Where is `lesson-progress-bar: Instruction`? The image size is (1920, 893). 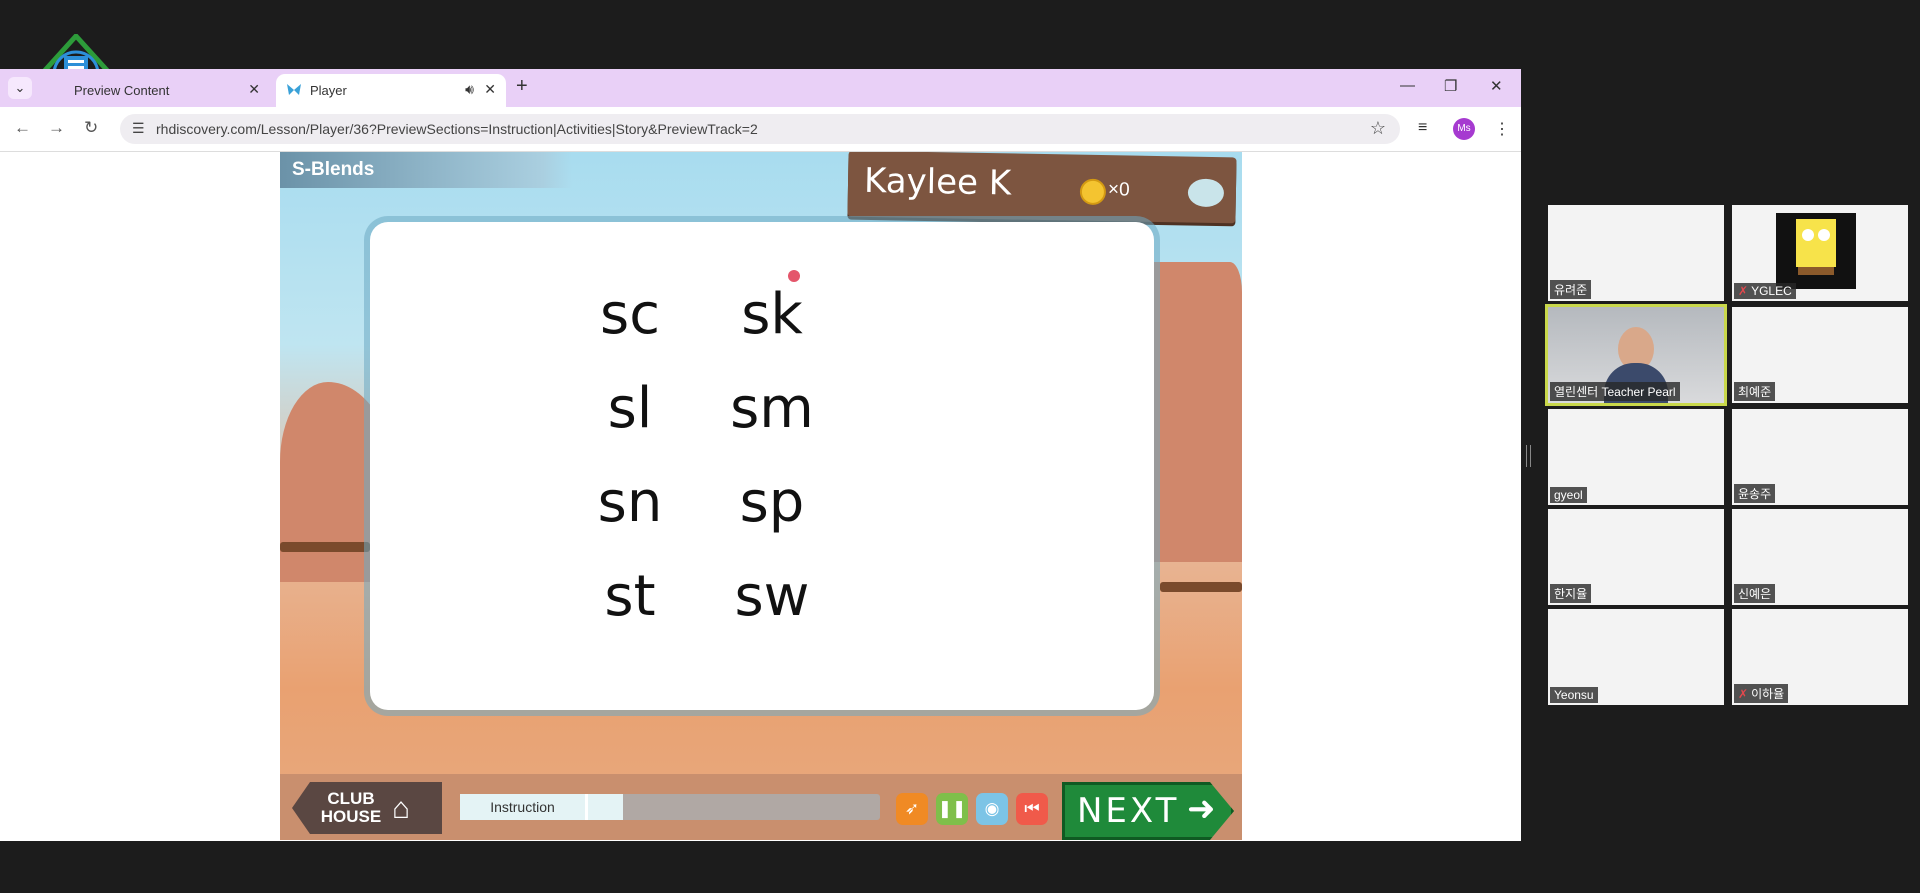
lesson-progress-bar: Instruction is located at coordinates (670, 807).